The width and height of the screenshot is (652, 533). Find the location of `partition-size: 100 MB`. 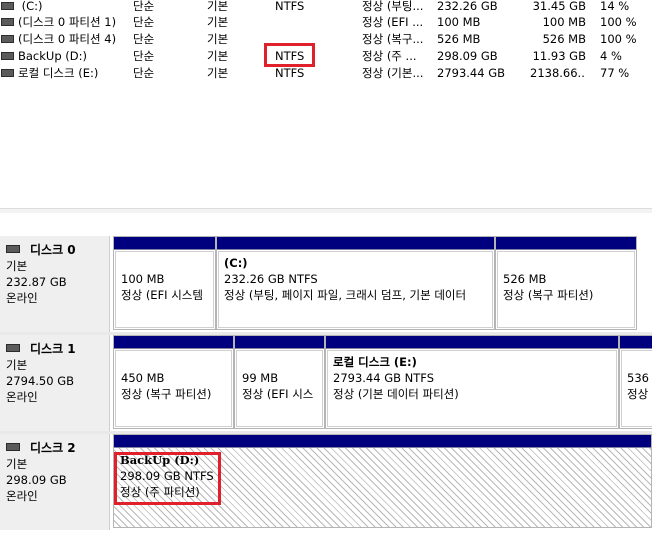

partition-size: 100 MB is located at coordinates (143, 279).